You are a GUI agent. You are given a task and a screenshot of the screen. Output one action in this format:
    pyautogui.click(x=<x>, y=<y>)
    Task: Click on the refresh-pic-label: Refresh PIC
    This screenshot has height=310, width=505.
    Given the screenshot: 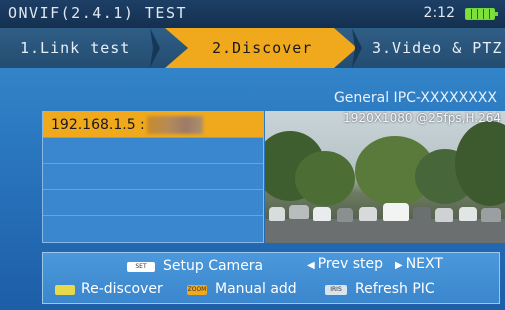 What is the action you would take?
    pyautogui.click(x=395, y=289)
    